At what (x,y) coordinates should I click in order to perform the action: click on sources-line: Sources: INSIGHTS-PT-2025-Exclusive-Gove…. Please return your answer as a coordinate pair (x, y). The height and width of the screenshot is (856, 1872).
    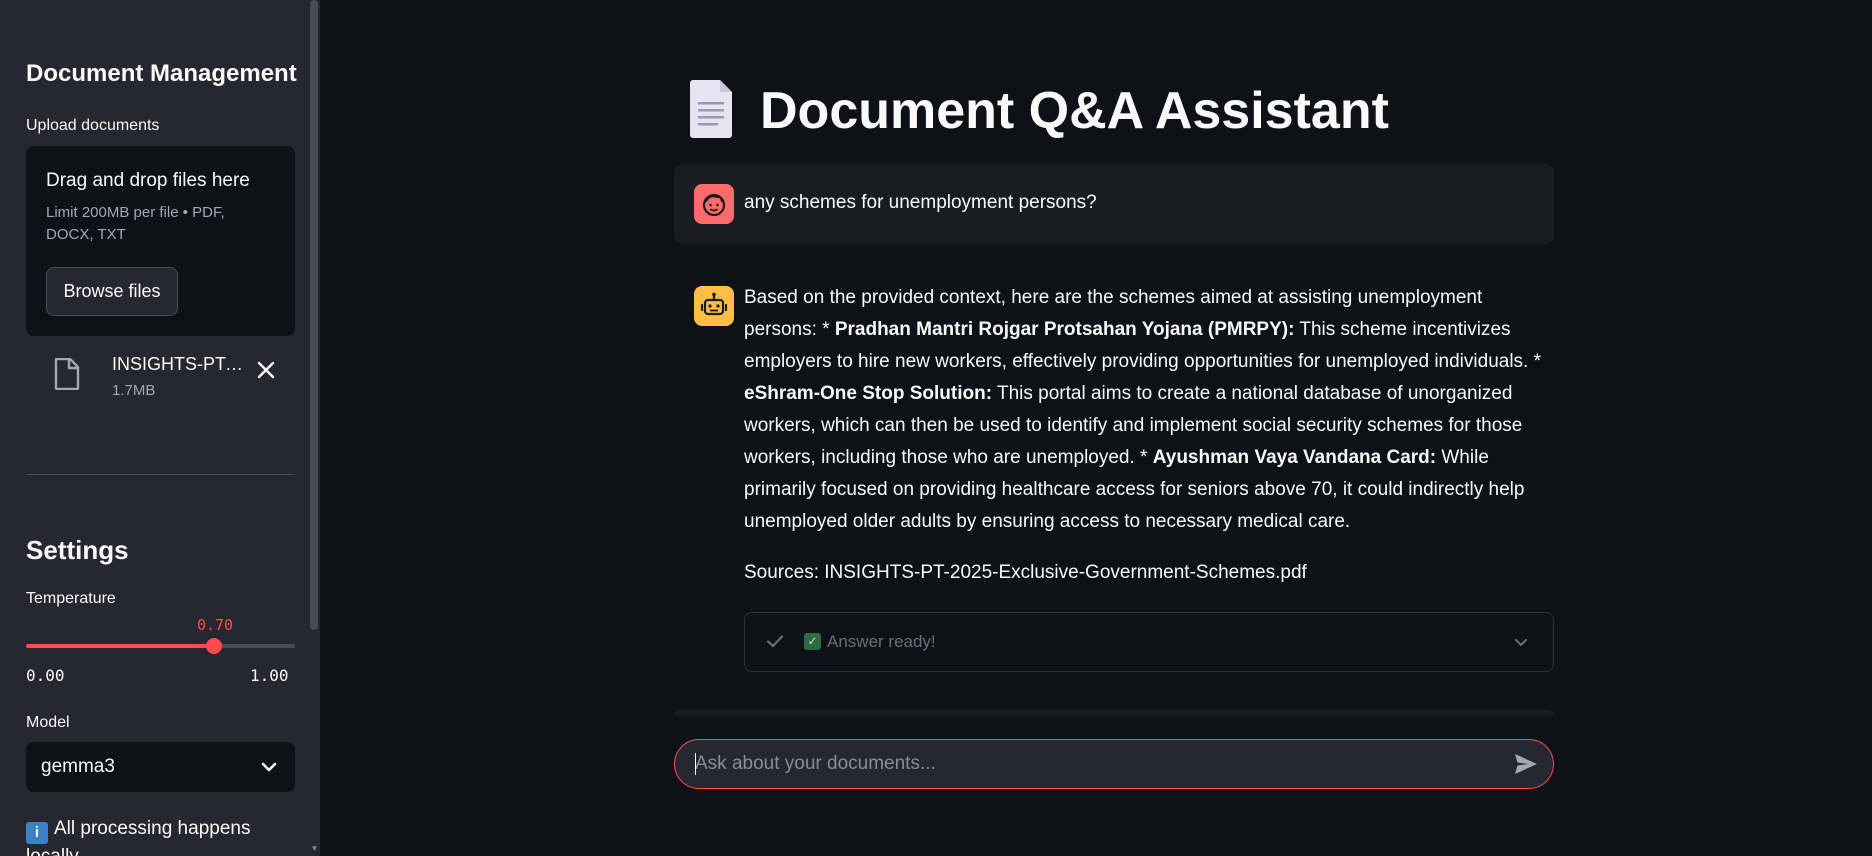
    Looking at the image, I should click on (1025, 572).